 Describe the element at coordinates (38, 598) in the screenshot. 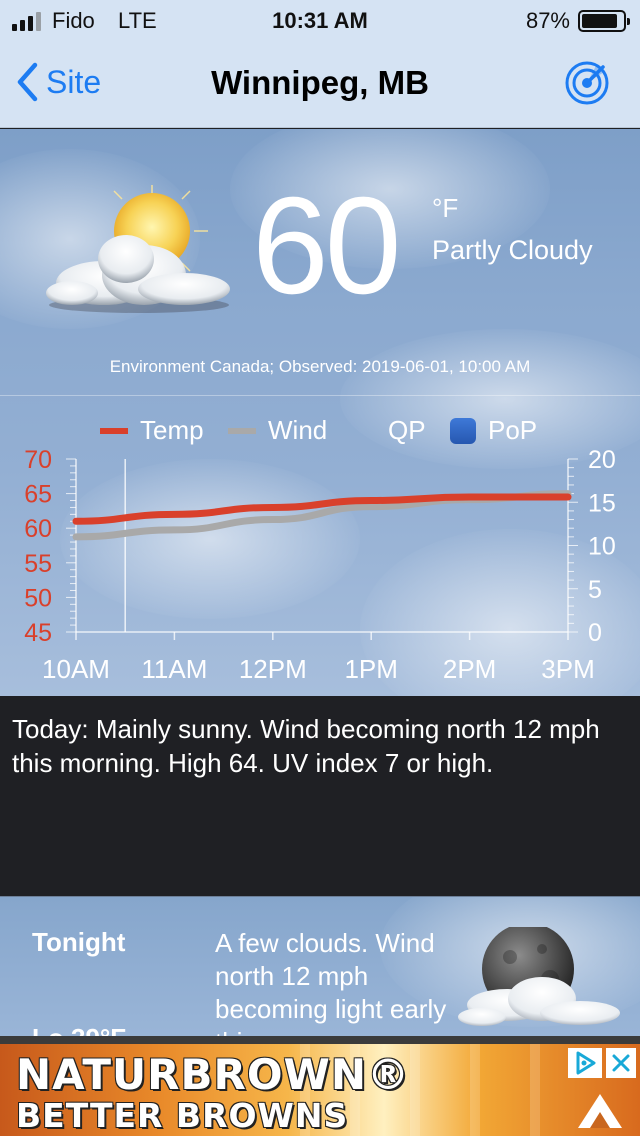

I see `y-left-tick-label: 50` at that location.